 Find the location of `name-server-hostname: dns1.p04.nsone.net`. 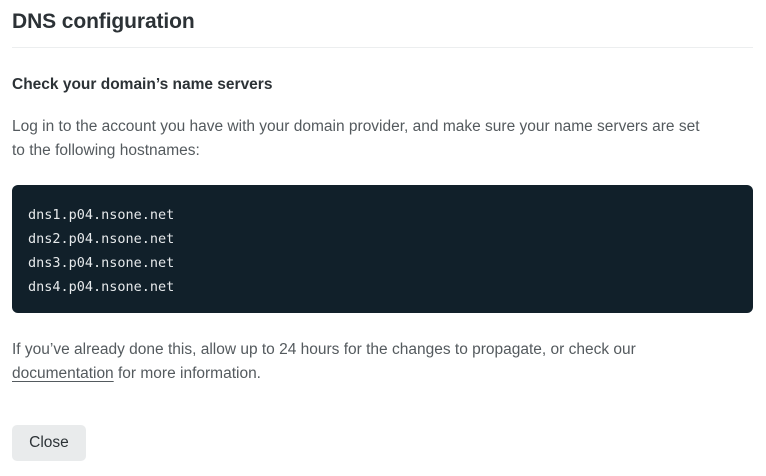

name-server-hostname: dns1.p04.nsone.net is located at coordinates (101, 215).